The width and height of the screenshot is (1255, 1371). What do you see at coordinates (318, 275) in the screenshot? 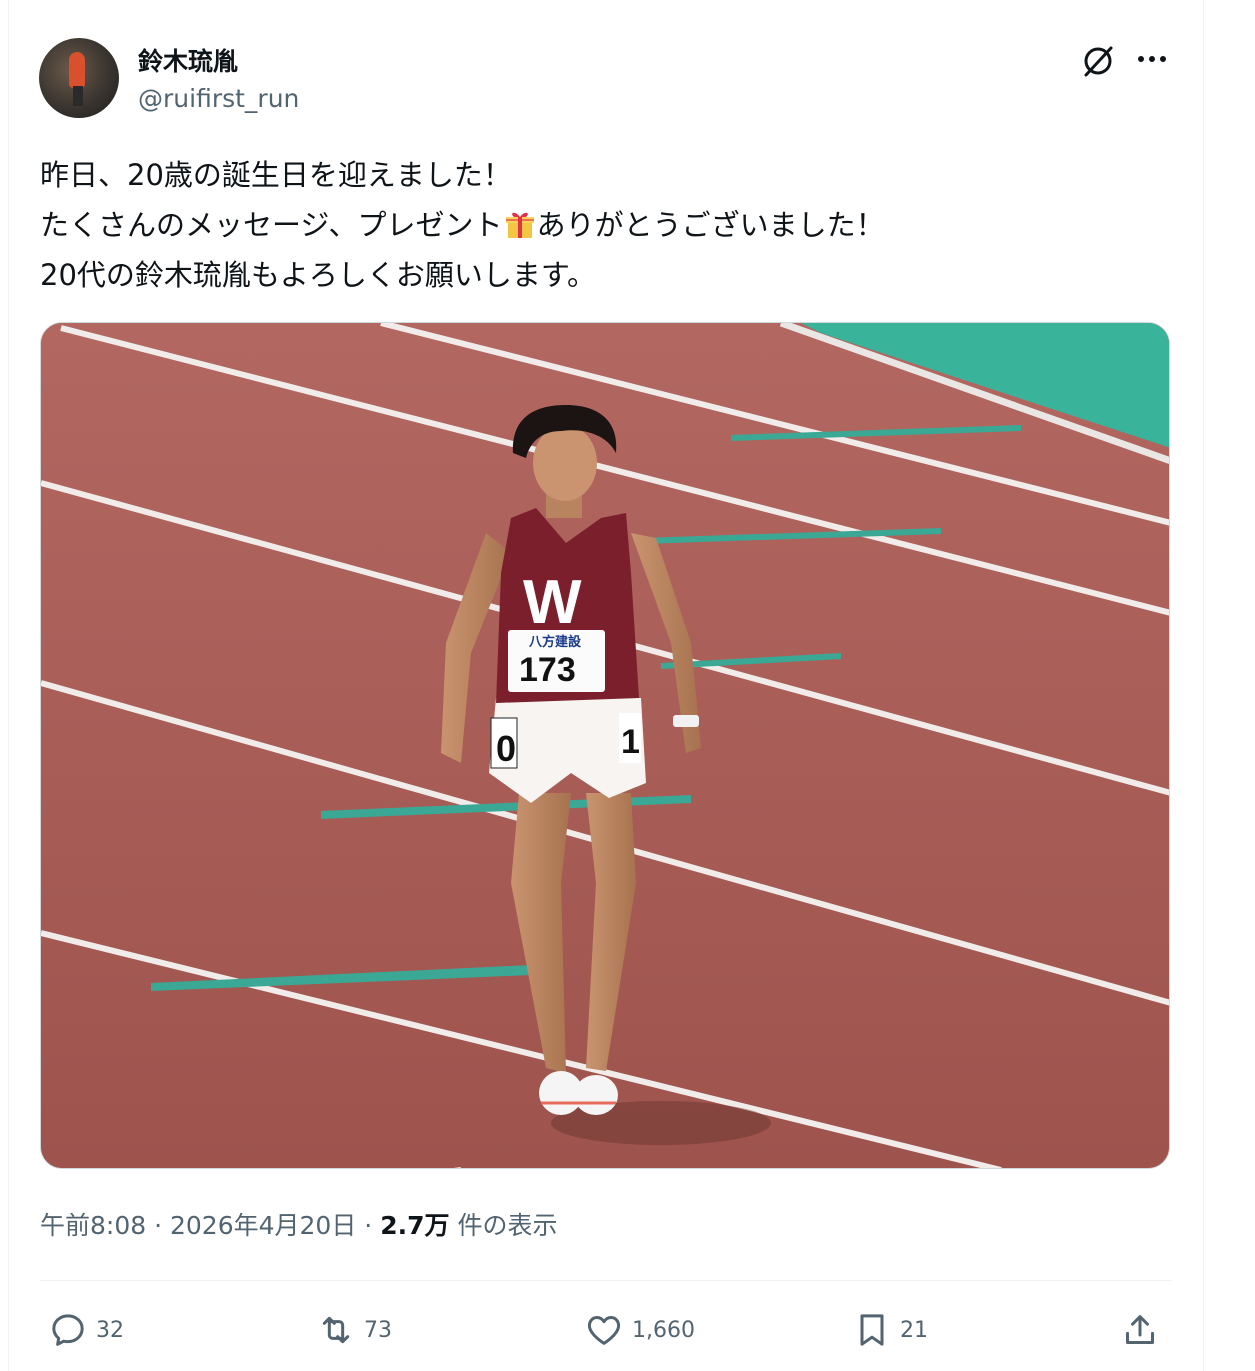
I see `tweet-line-3: 20代の鈴木琉胤もよろしくお願いします。` at bounding box center [318, 275].